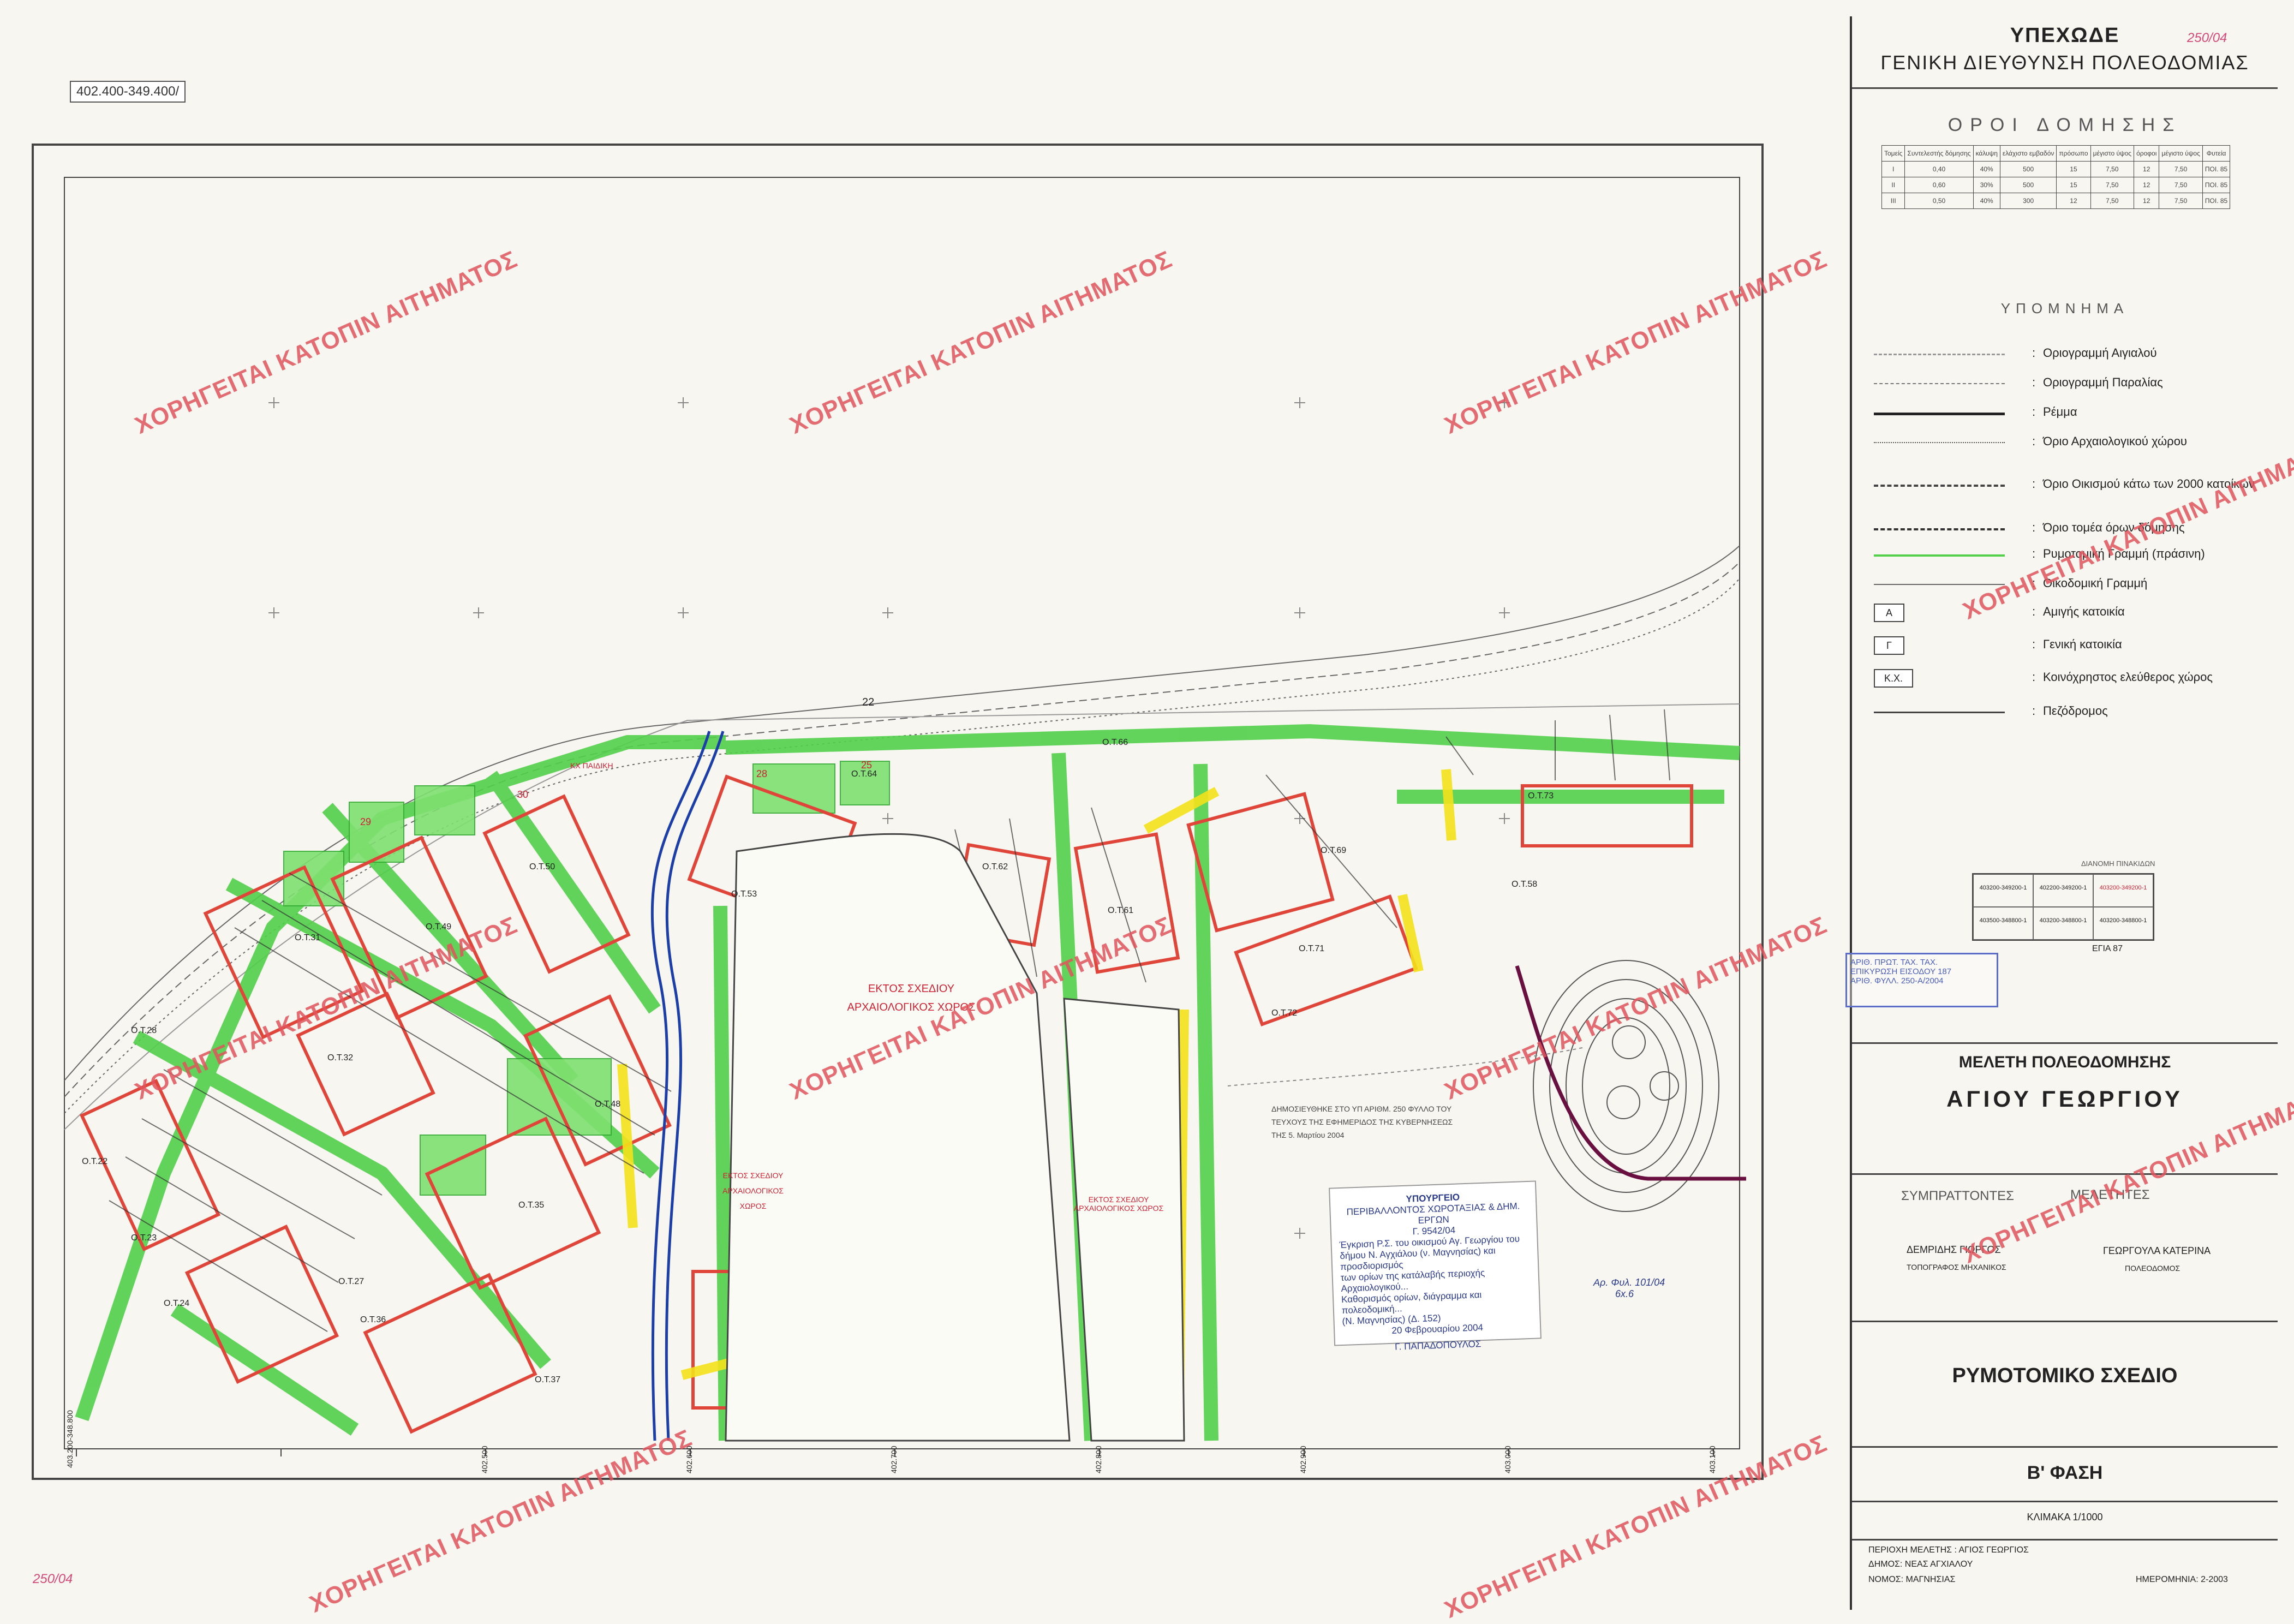 This screenshot has width=2294, height=1624. What do you see at coordinates (1285, 1013) in the screenshot?
I see `block-label: Ο.Τ.72` at bounding box center [1285, 1013].